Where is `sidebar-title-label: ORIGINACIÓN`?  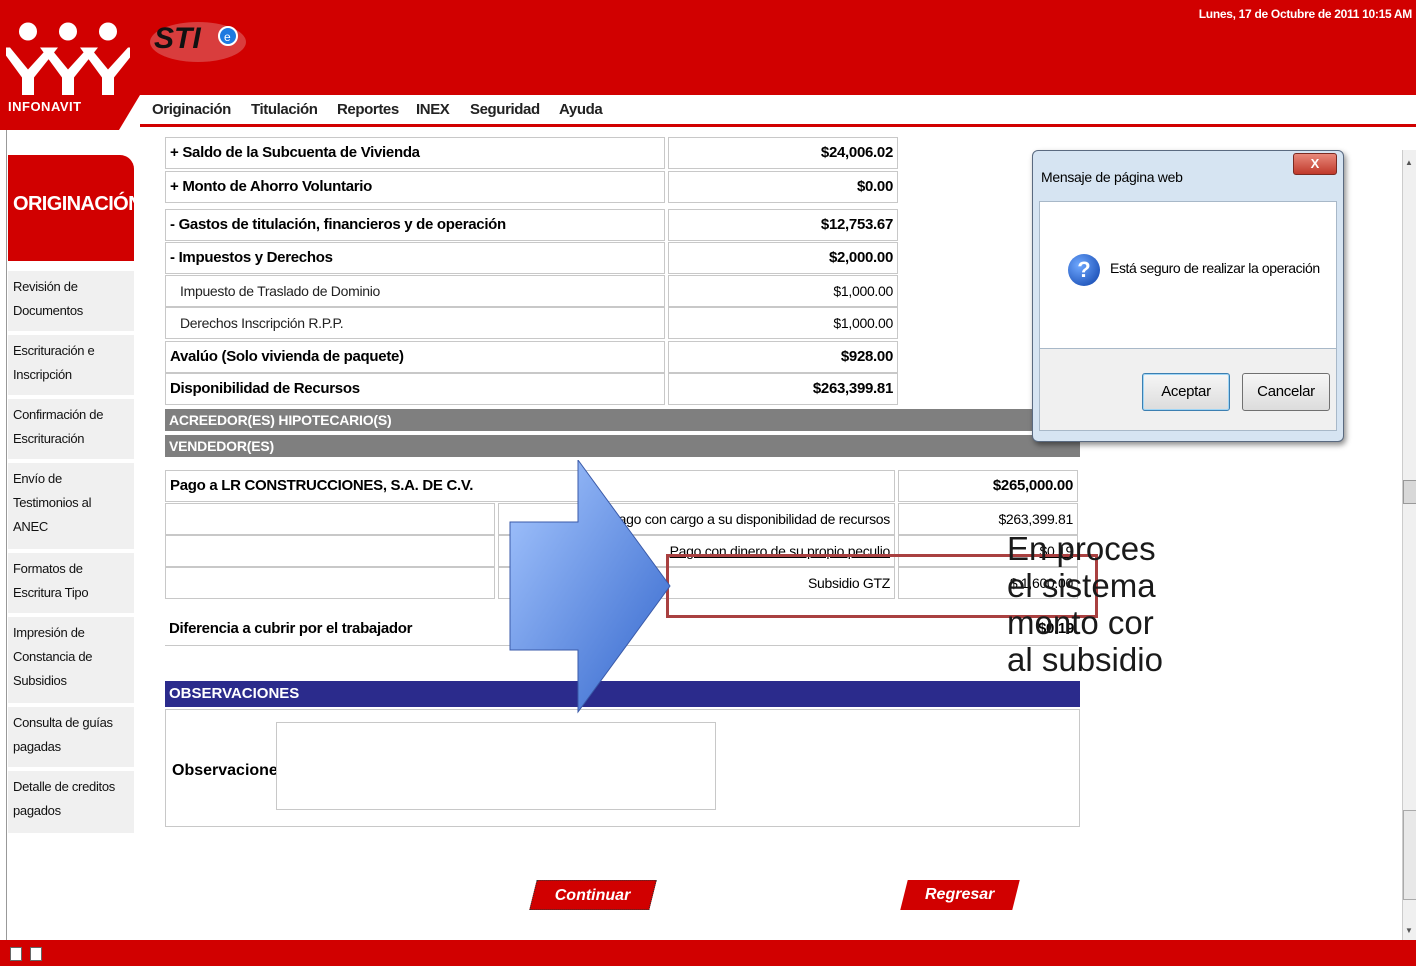 sidebar-title-label: ORIGINACIÓN is located at coordinates (78, 204).